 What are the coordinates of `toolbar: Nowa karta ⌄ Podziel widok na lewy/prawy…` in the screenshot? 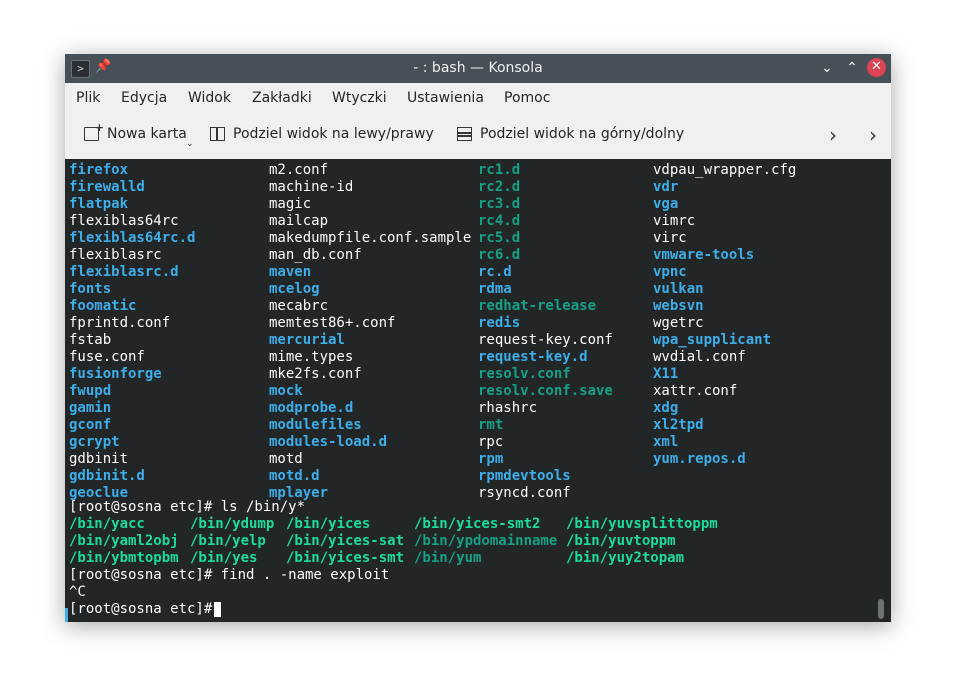 It's located at (478, 136).